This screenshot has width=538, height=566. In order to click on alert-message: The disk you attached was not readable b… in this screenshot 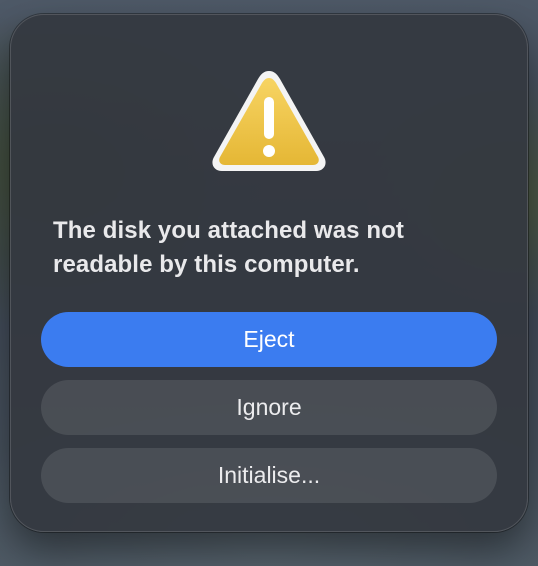, I will do `click(273, 248)`.